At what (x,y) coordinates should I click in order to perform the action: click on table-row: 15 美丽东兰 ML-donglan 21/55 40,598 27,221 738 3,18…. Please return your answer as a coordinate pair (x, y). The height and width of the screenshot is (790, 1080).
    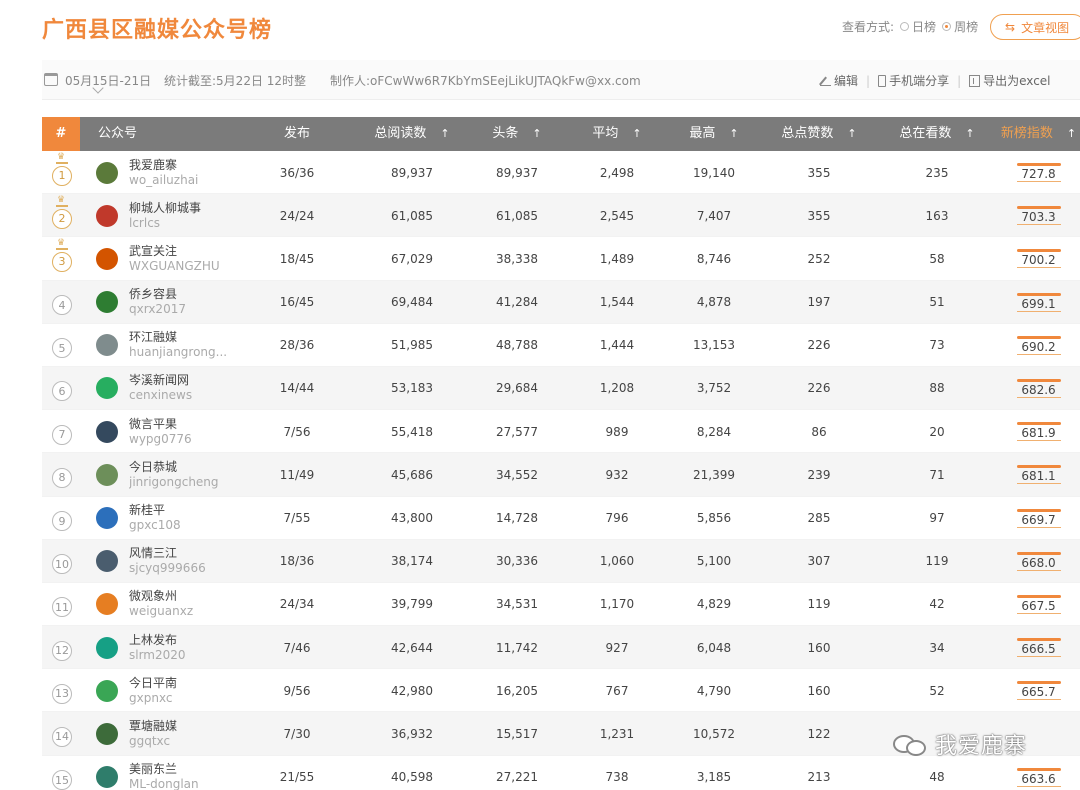
    Looking at the image, I should click on (561, 773).